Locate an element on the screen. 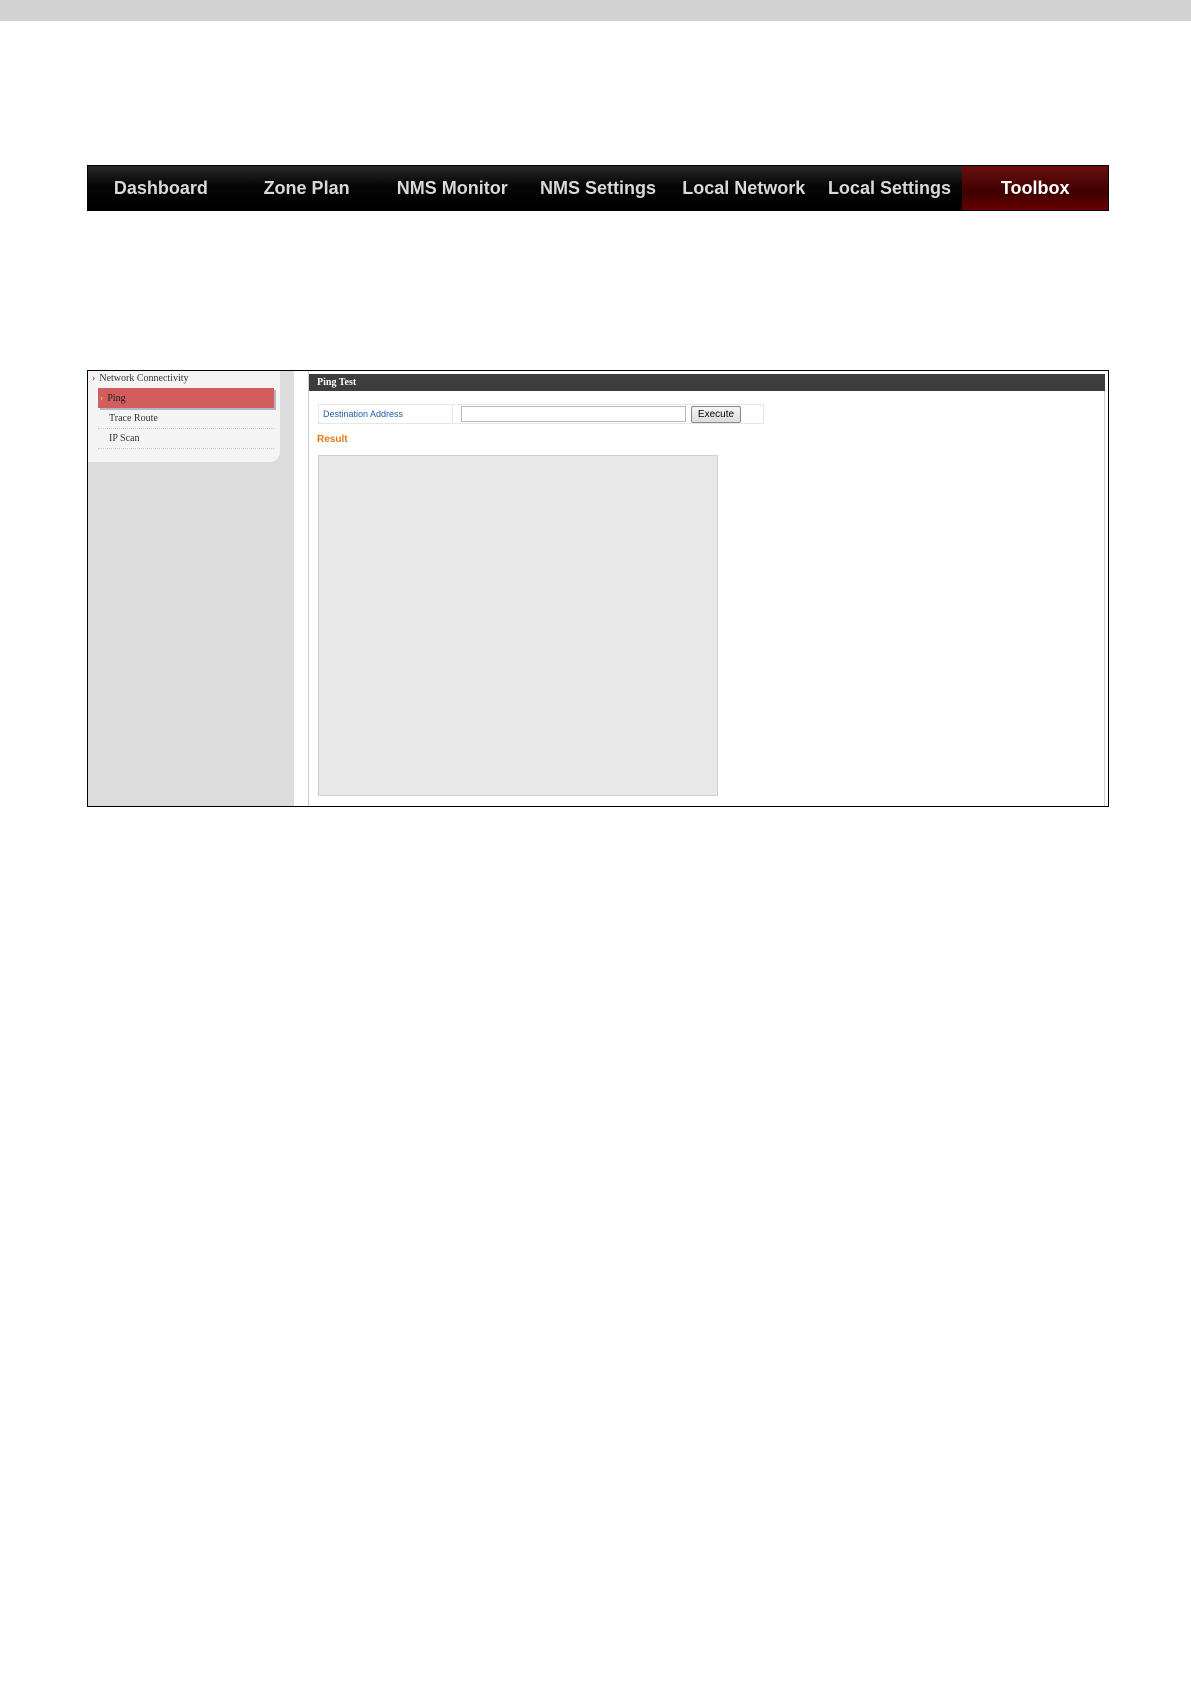  sidebar-item-label: IP Scan is located at coordinates (124, 438).